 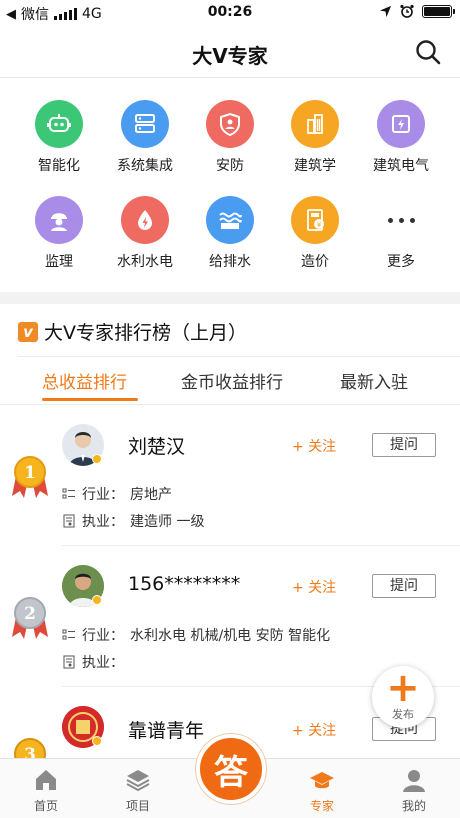 I want to click on ranking-header: v 大V专家排行榜（上月）, so click(x=132, y=331).